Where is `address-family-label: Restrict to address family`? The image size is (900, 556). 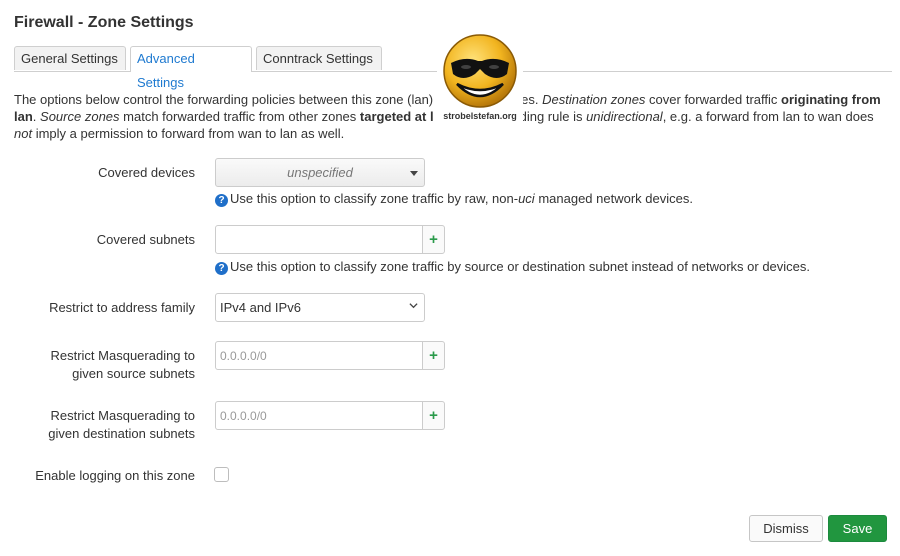
address-family-label: Restrict to address family is located at coordinates (122, 307).